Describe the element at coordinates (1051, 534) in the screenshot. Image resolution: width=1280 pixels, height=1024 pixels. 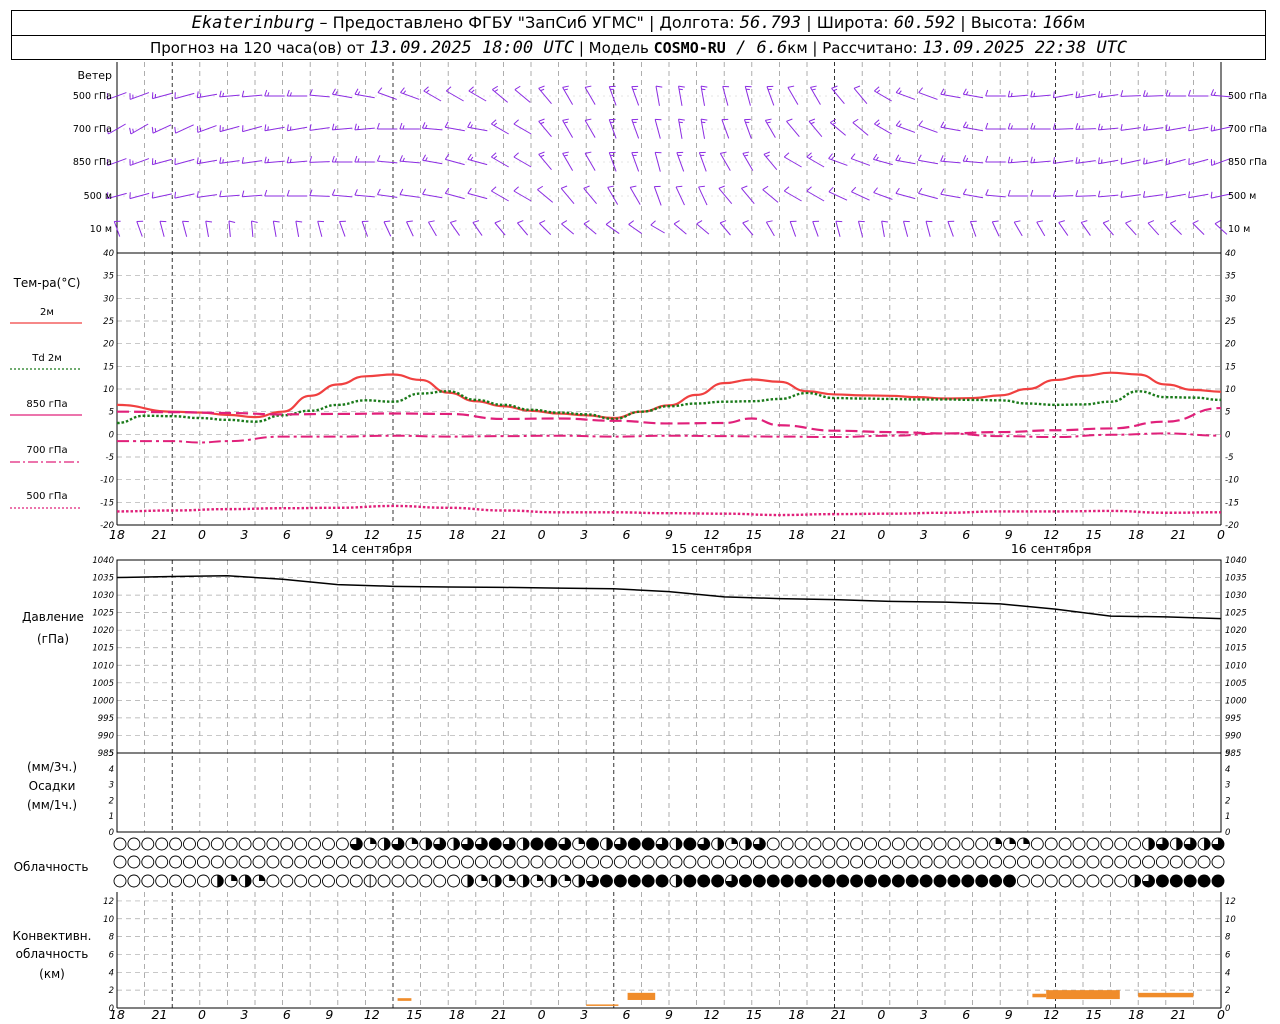
I see `x-tick-label: 12` at that location.